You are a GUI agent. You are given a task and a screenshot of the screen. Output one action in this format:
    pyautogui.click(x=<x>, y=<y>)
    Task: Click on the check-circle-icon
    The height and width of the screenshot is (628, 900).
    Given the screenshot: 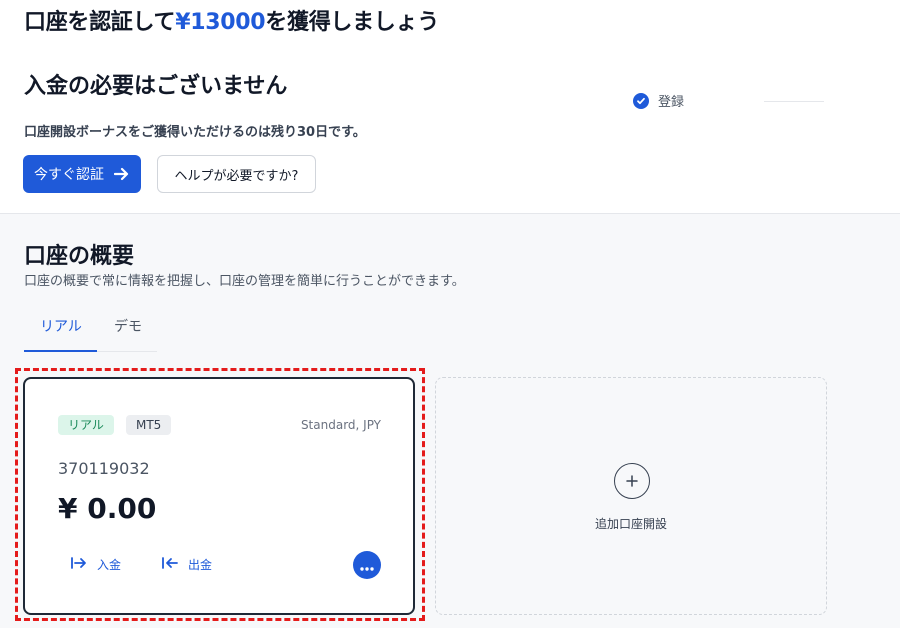 What is the action you would take?
    pyautogui.click(x=641, y=100)
    